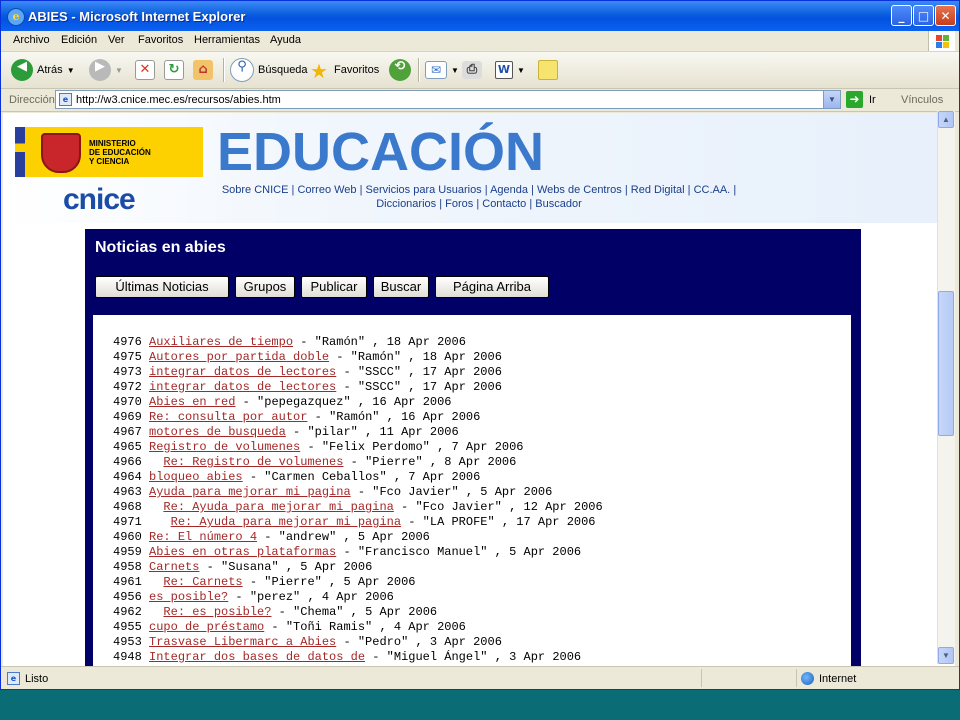 This screenshot has height=720, width=960. I want to click on menu-herramientas: Herramientas, so click(227, 40).